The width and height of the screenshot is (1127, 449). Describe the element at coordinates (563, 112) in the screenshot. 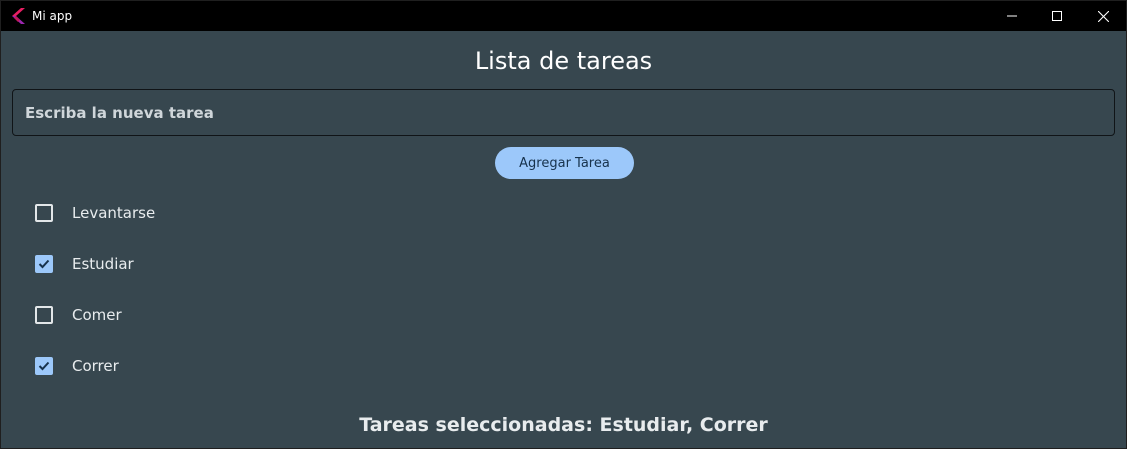

I see `new-task-input` at that location.